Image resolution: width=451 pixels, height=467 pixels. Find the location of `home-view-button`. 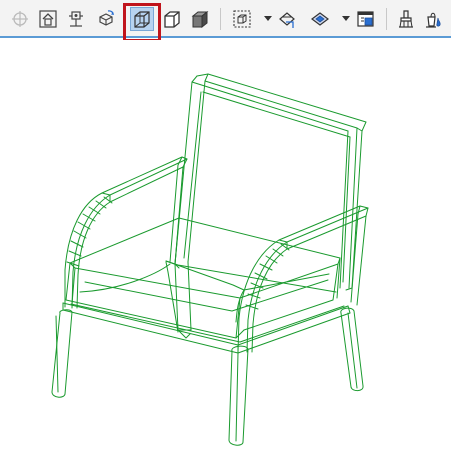

home-view-button is located at coordinates (48, 19).